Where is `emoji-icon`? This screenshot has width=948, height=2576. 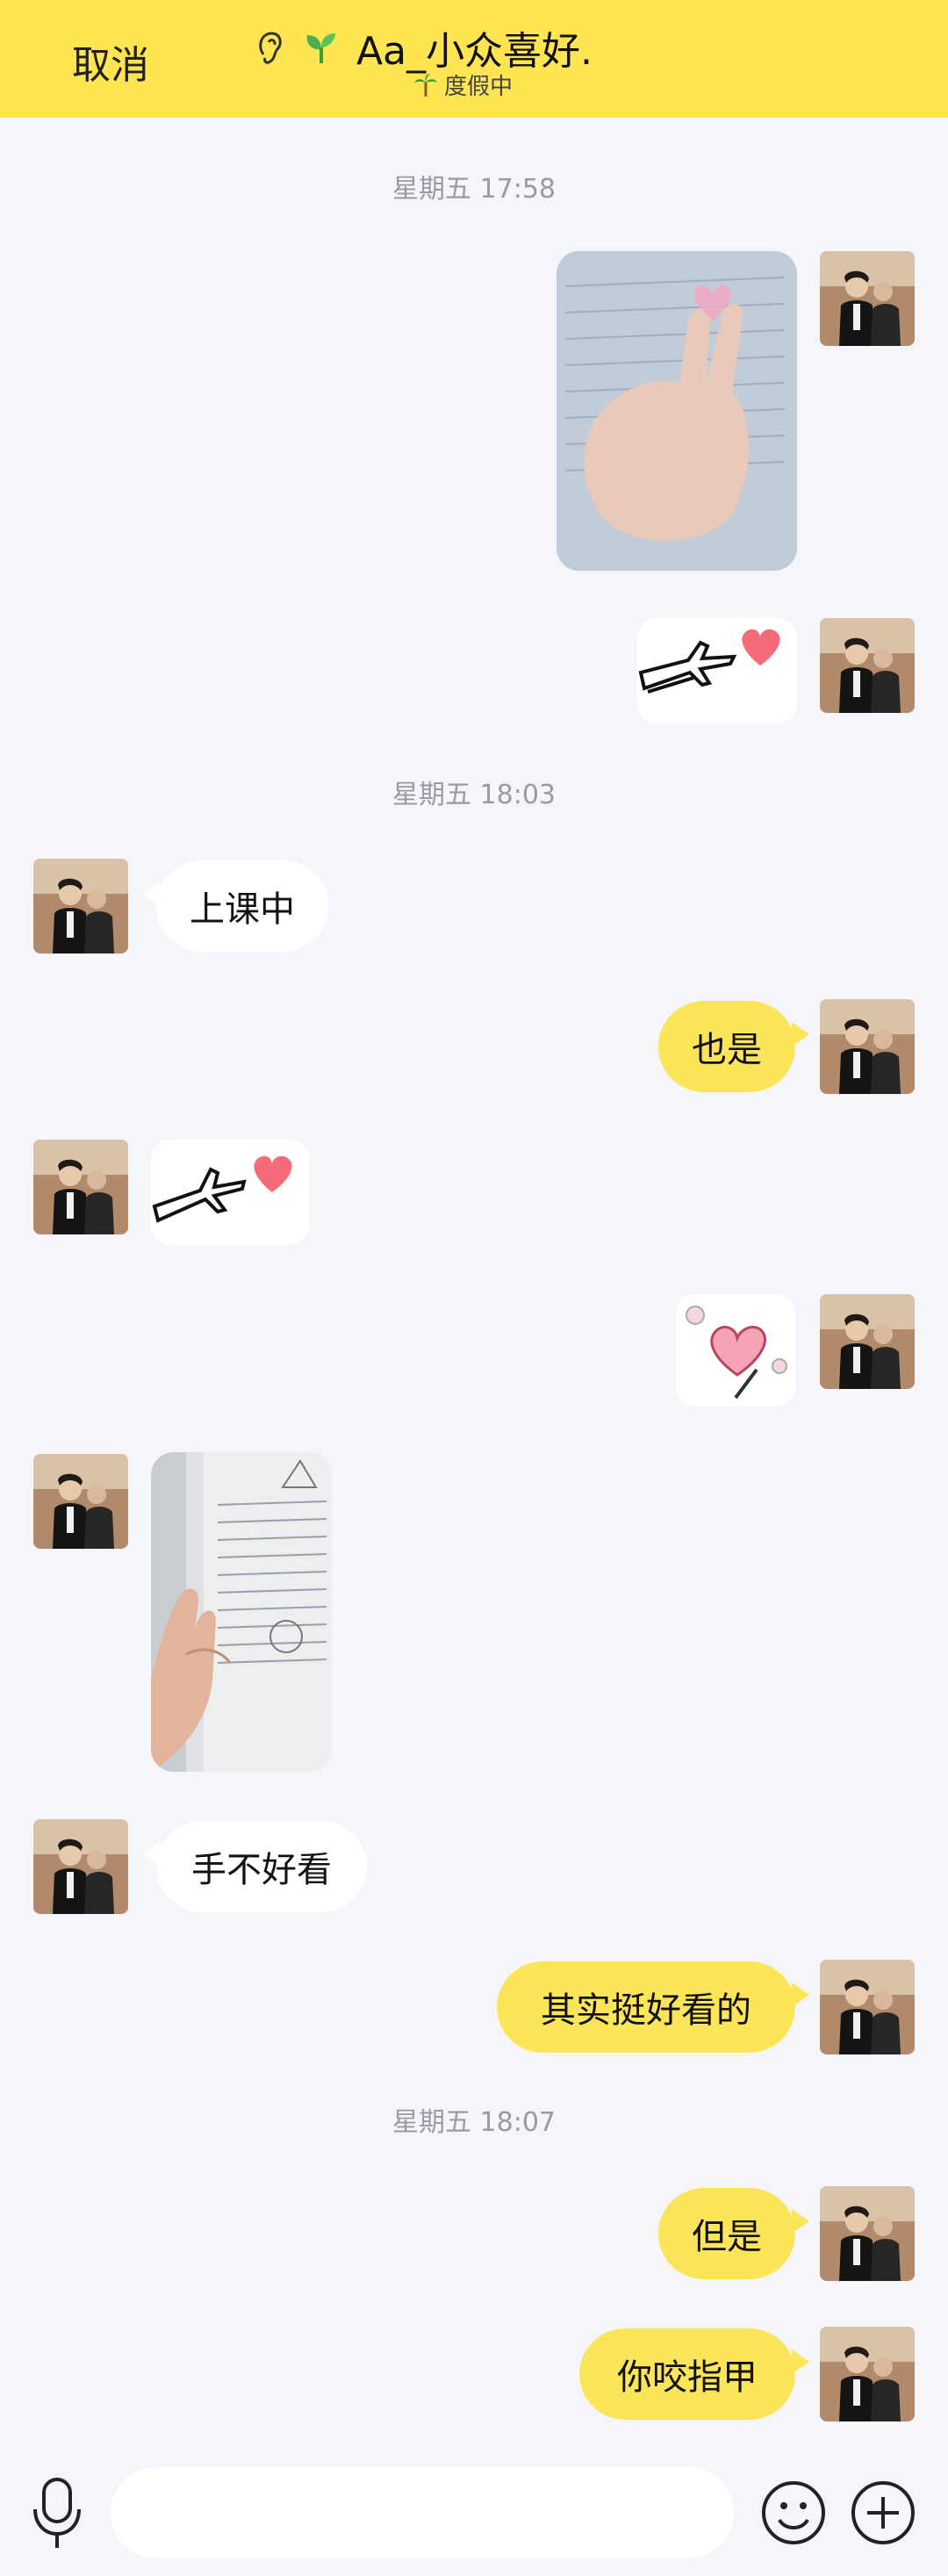
emoji-icon is located at coordinates (793, 2512).